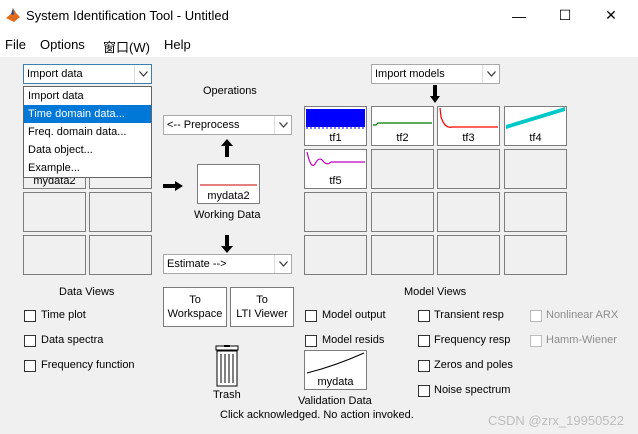 The width and height of the screenshot is (638, 434). Describe the element at coordinates (30, 316) in the screenshot. I see `time-plot-checkbox` at that location.